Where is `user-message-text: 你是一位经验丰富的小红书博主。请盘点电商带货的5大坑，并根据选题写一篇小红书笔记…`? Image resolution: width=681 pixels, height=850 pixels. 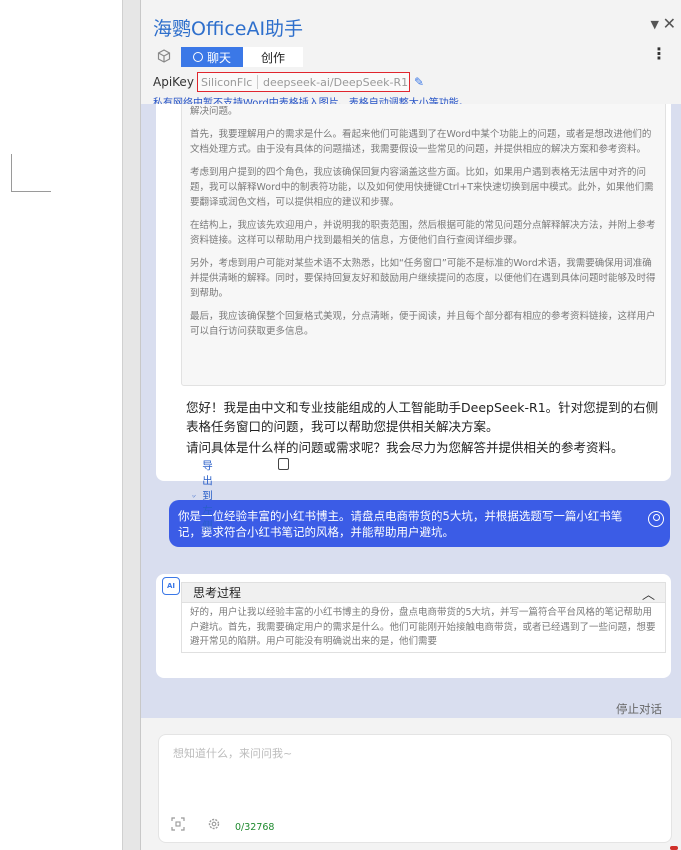
user-message-text: 你是一位经验丰富的小红书博主。请盘点电商带货的5大坑，并根据选题写一篇小红书笔记… is located at coordinates (400, 524).